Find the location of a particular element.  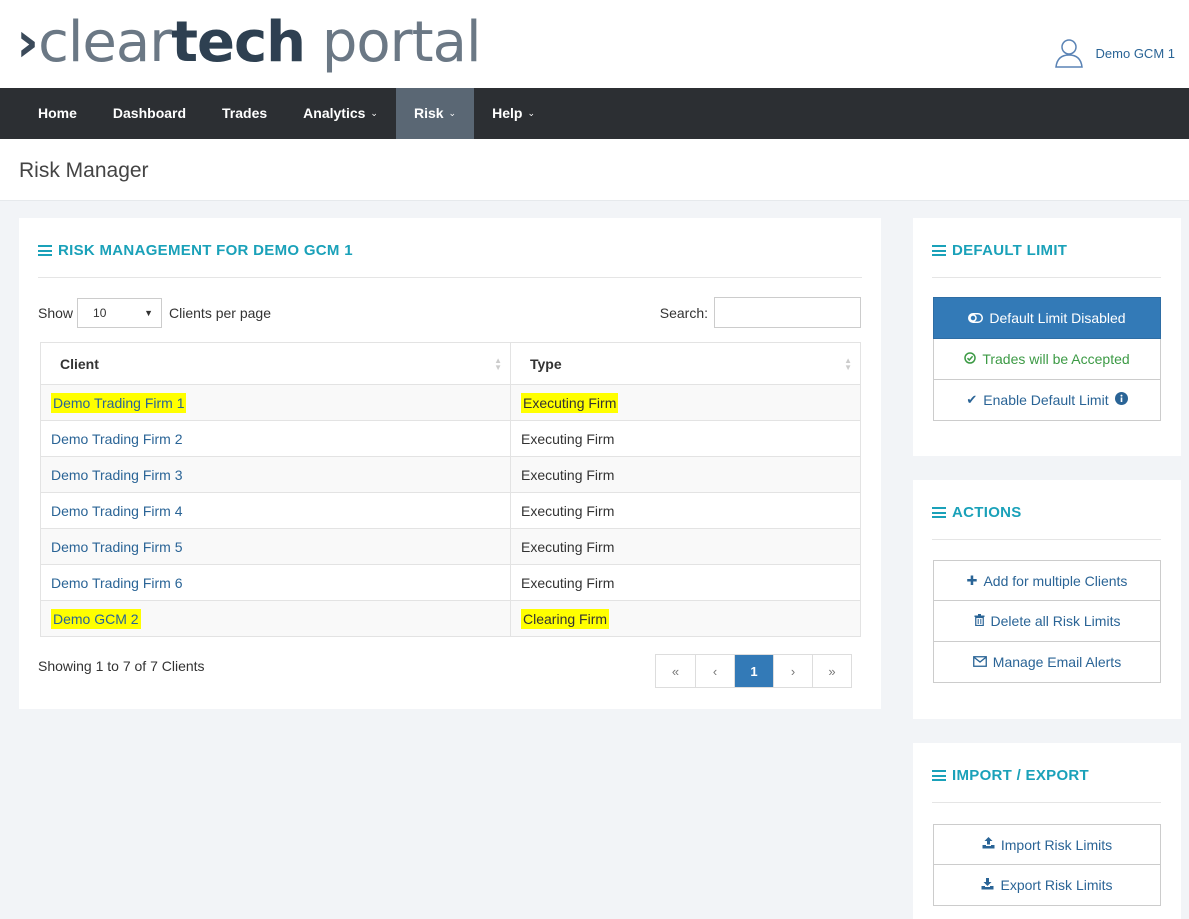

table-header-row: Client ▲ ▼ Type ▲ ▼ is located at coordinates (450, 363).